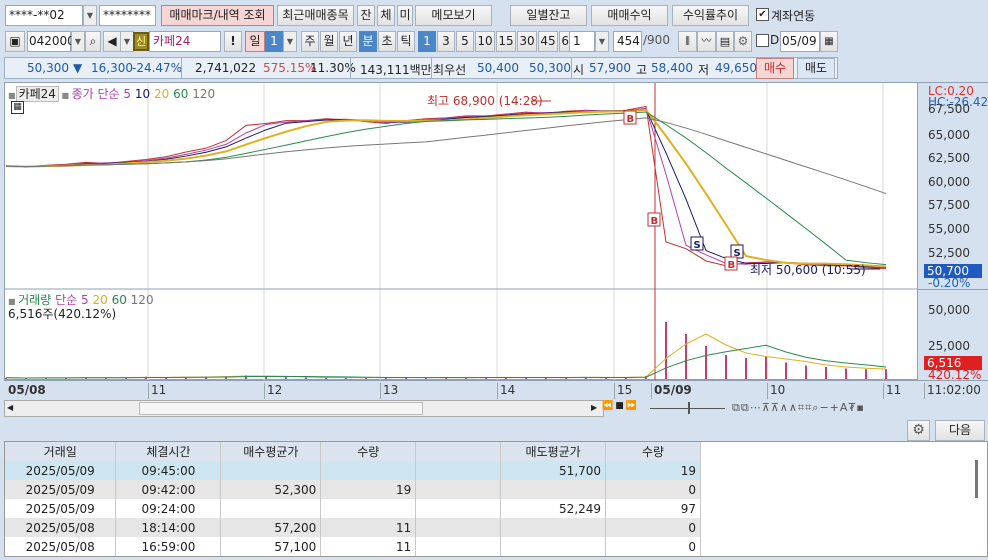 The image size is (988, 560). What do you see at coordinates (918, 430) in the screenshot?
I see `settings-gear-icon: ⚙` at bounding box center [918, 430].